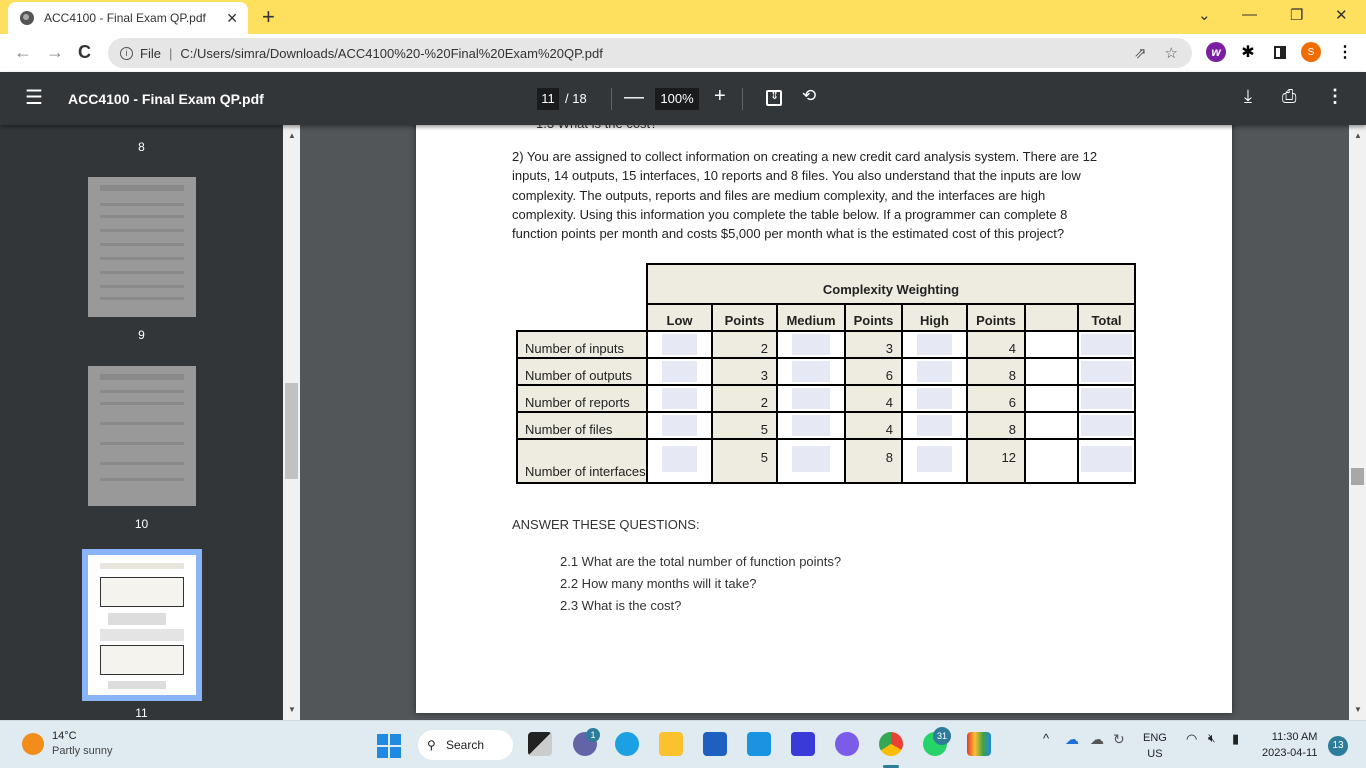 The image size is (1366, 768). Describe the element at coordinates (389, 746) in the screenshot. I see `windows-start-icon` at that location.